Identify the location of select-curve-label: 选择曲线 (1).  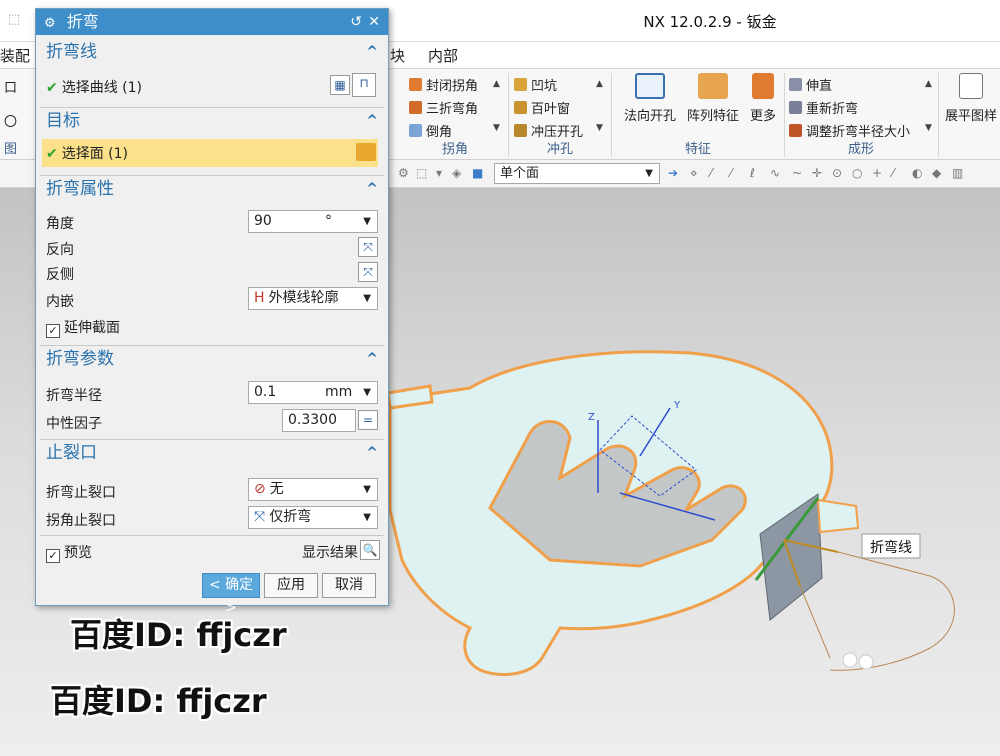
(102, 88).